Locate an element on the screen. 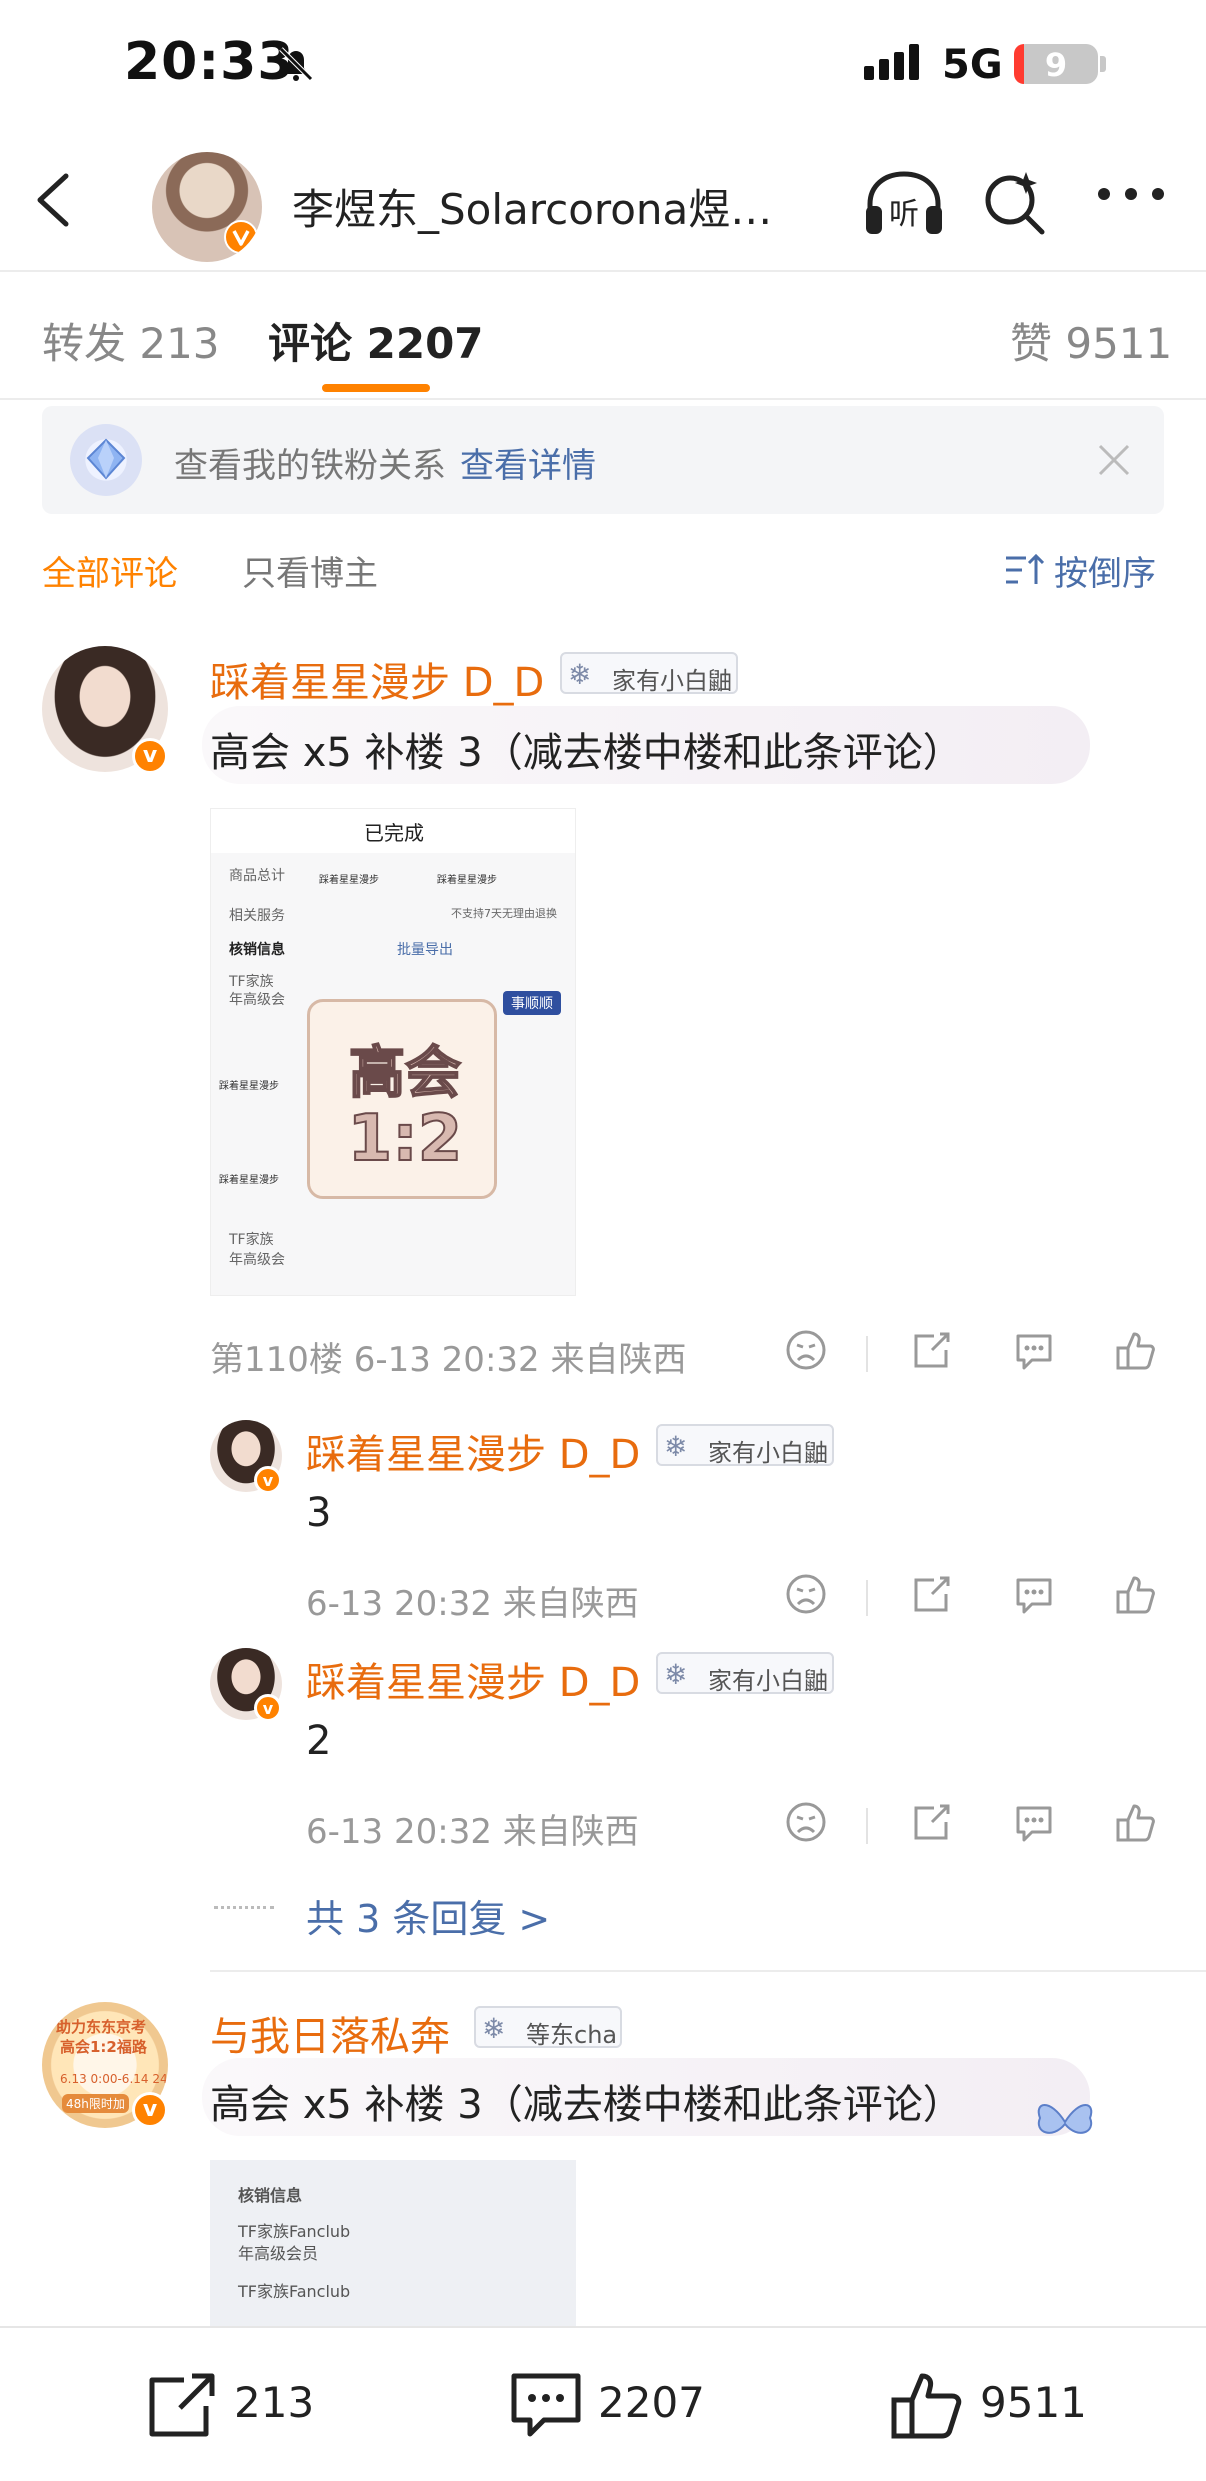 The height and width of the screenshot is (2481, 1206). fans-relation-label: 查看我的铁粉关系 is located at coordinates (310, 466).